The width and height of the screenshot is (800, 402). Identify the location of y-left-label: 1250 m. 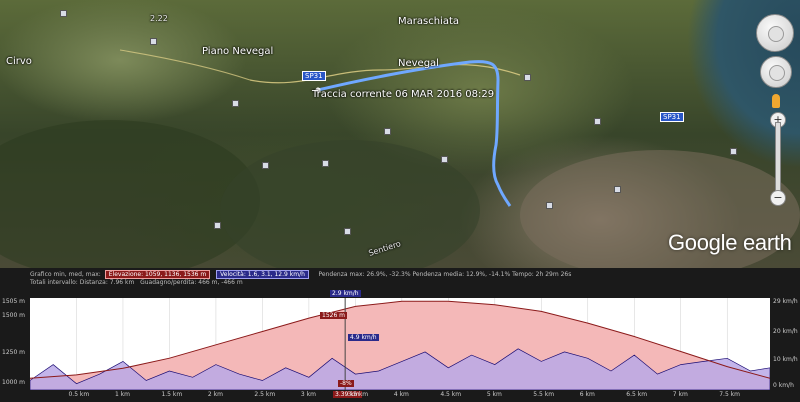
(14, 352).